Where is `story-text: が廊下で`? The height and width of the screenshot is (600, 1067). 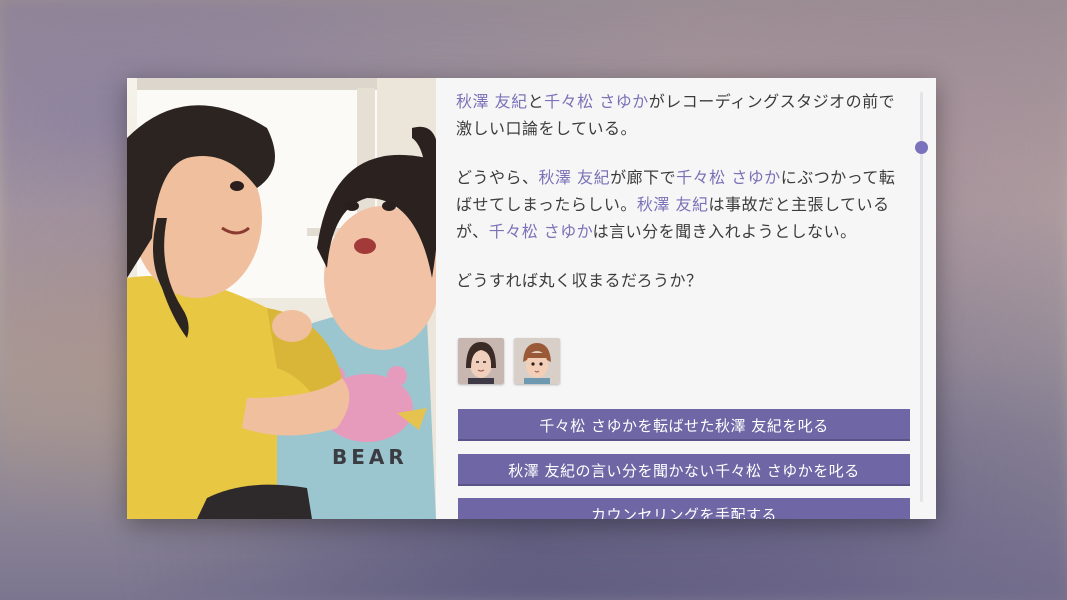 story-text: が廊下で is located at coordinates (643, 177).